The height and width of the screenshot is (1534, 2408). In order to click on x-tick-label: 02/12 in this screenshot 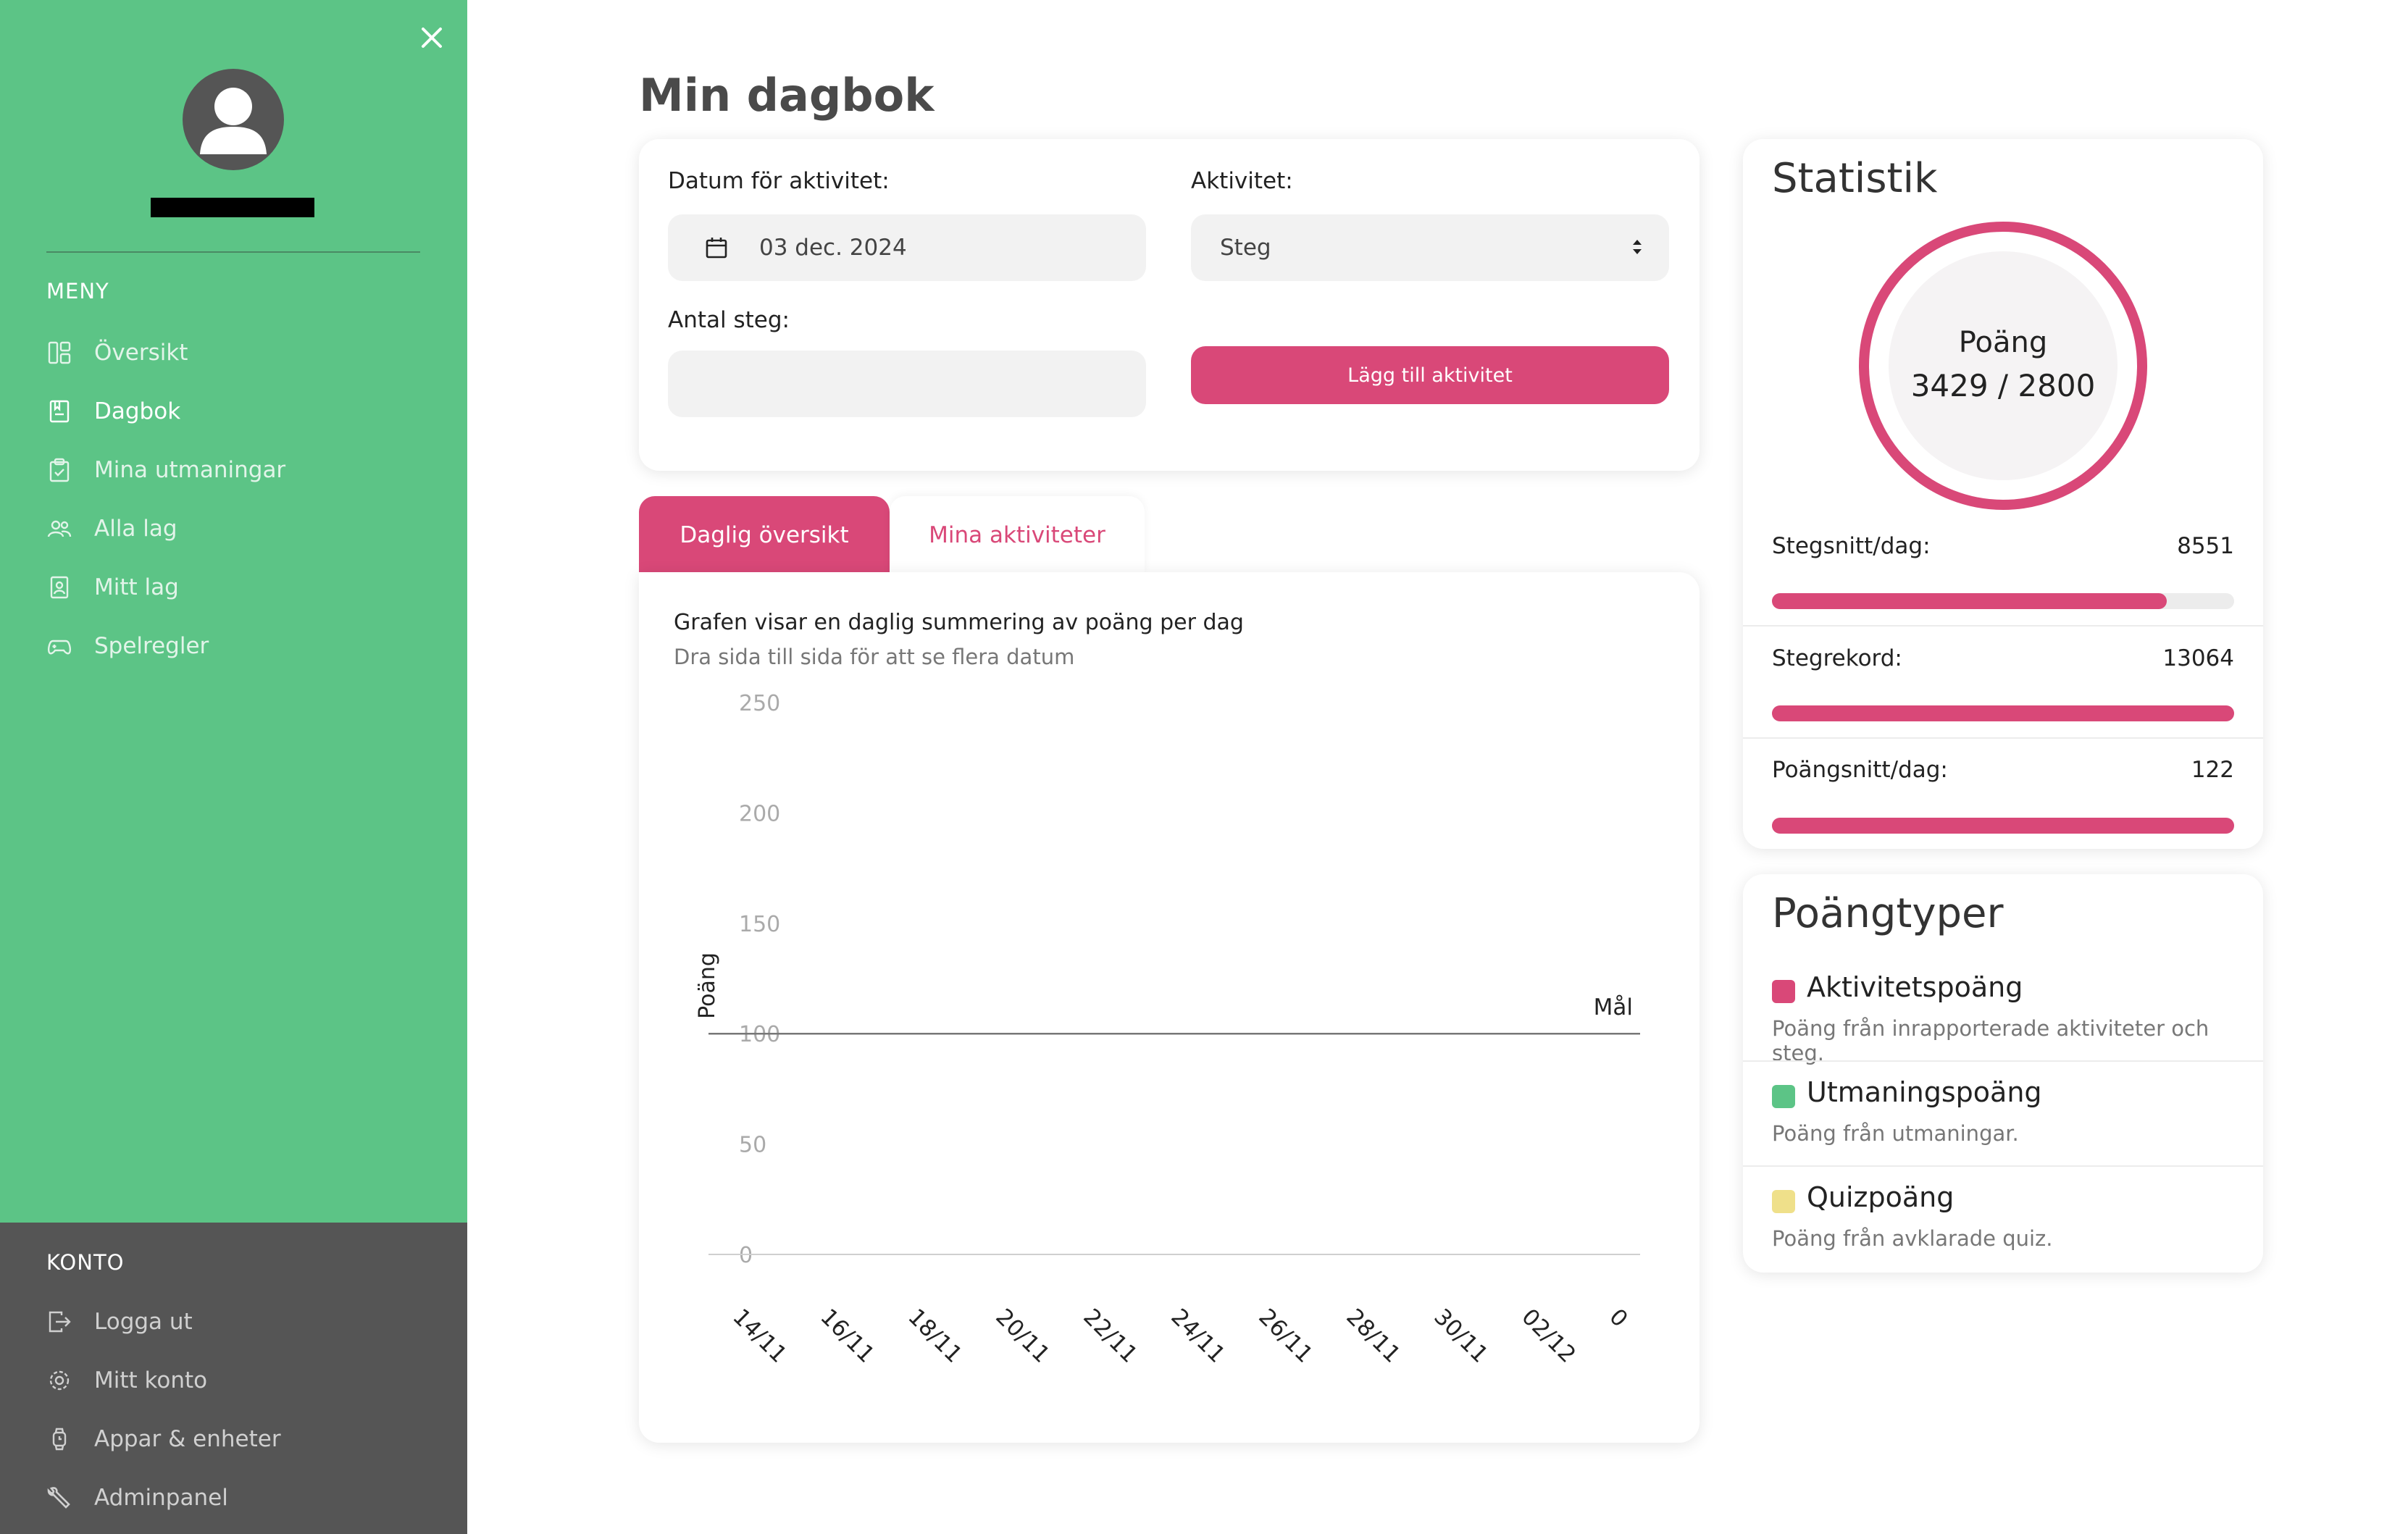, I will do `click(1549, 1336)`.